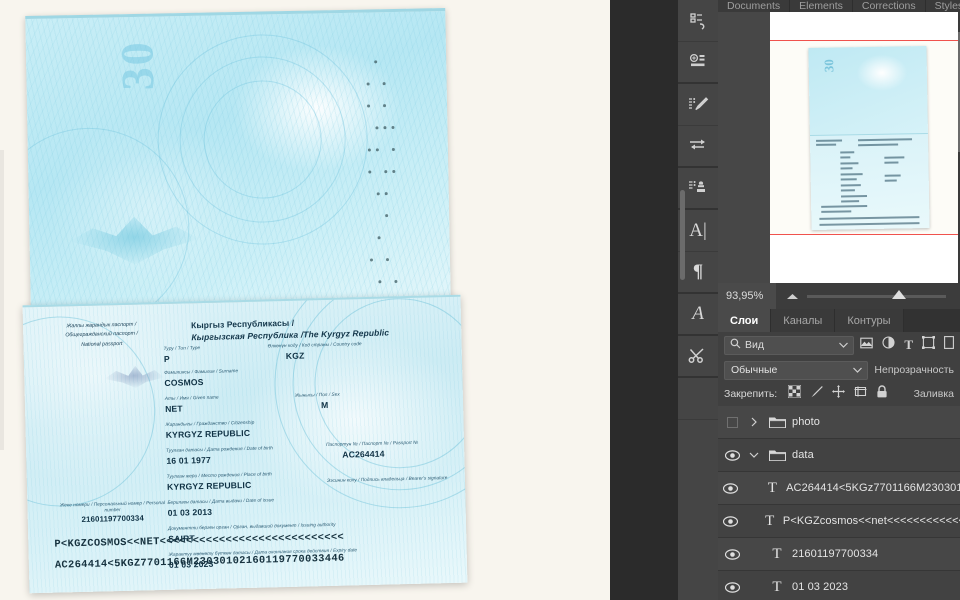  Describe the element at coordinates (821, 6) in the screenshot. I see `doc-tab-1: Elements` at that location.